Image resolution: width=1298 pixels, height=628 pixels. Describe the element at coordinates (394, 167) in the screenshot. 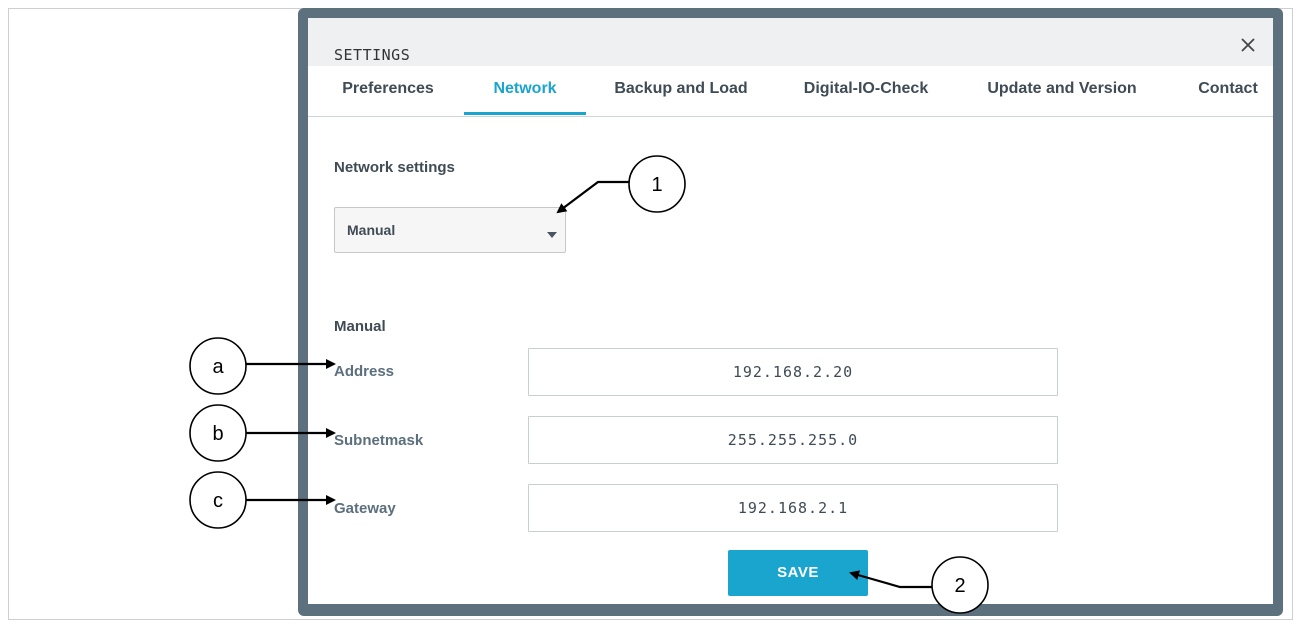

I see `network-settings-heading: Network settings` at that location.